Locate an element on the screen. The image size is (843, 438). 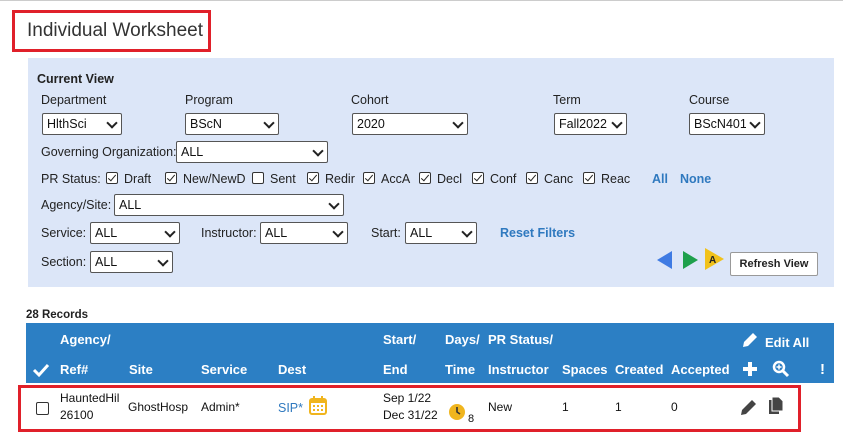
header-accepted: Accepted is located at coordinates (700, 369).